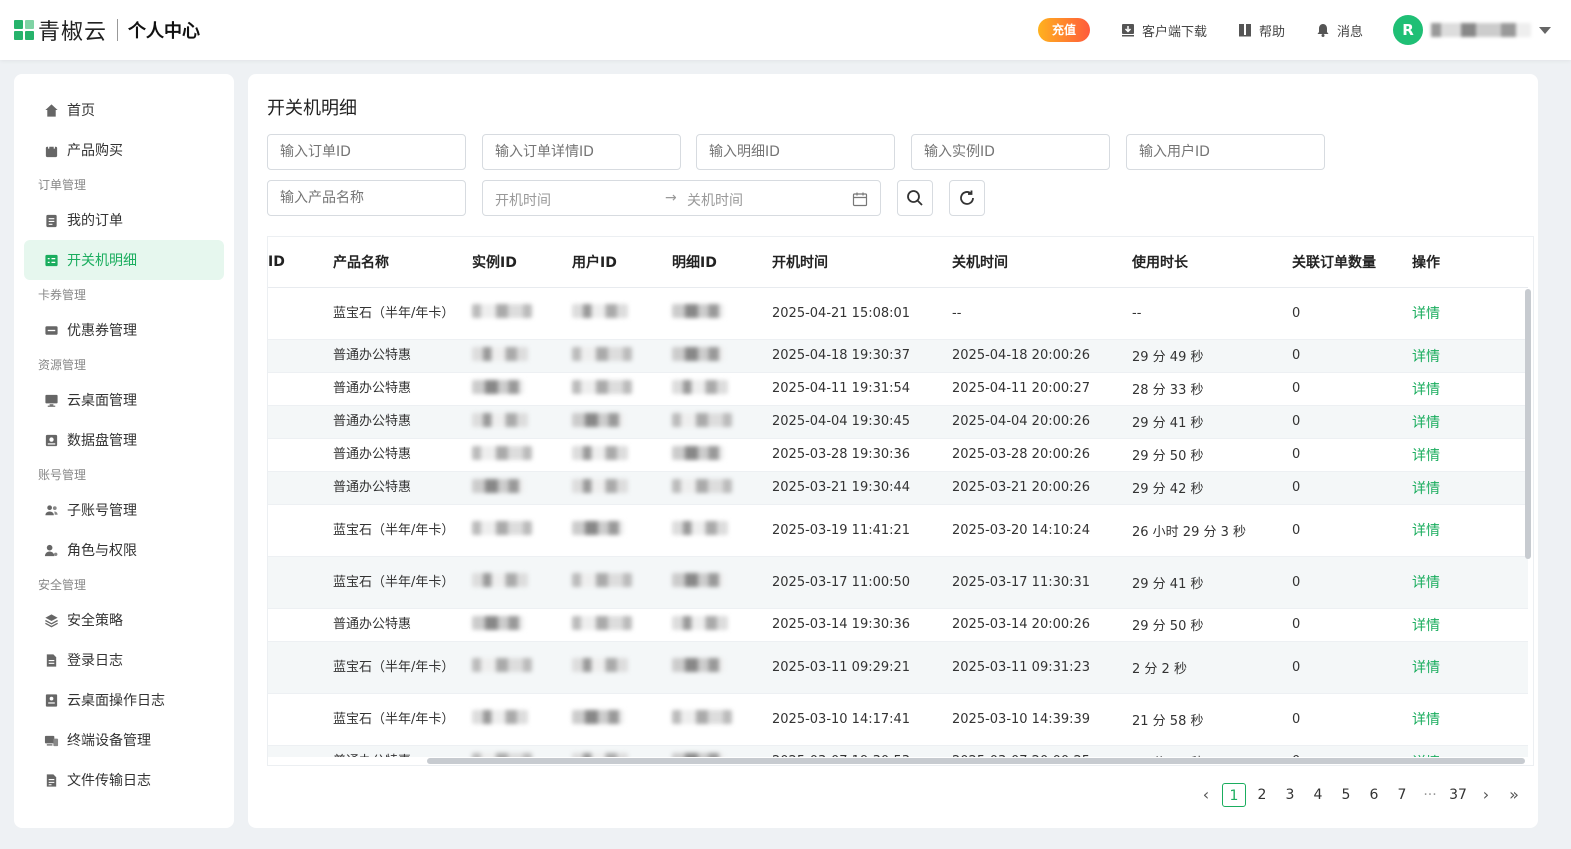 This screenshot has height=849, width=1571. Describe the element at coordinates (1261, 30) in the screenshot. I see `help-link: 帮助` at that location.